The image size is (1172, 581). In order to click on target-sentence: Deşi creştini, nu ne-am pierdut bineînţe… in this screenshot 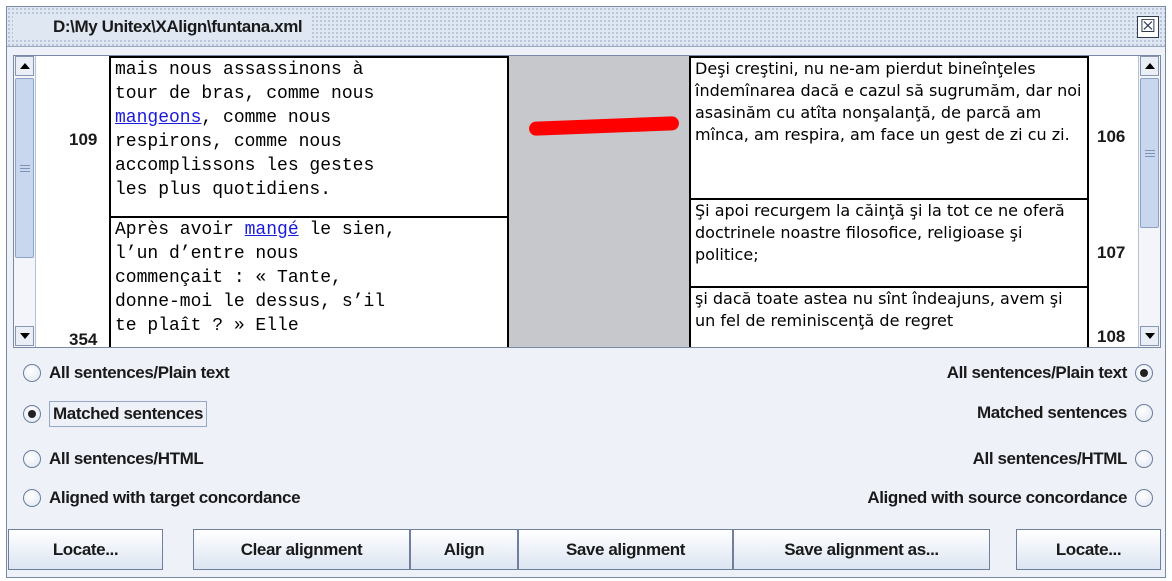, I will do `click(889, 128)`.